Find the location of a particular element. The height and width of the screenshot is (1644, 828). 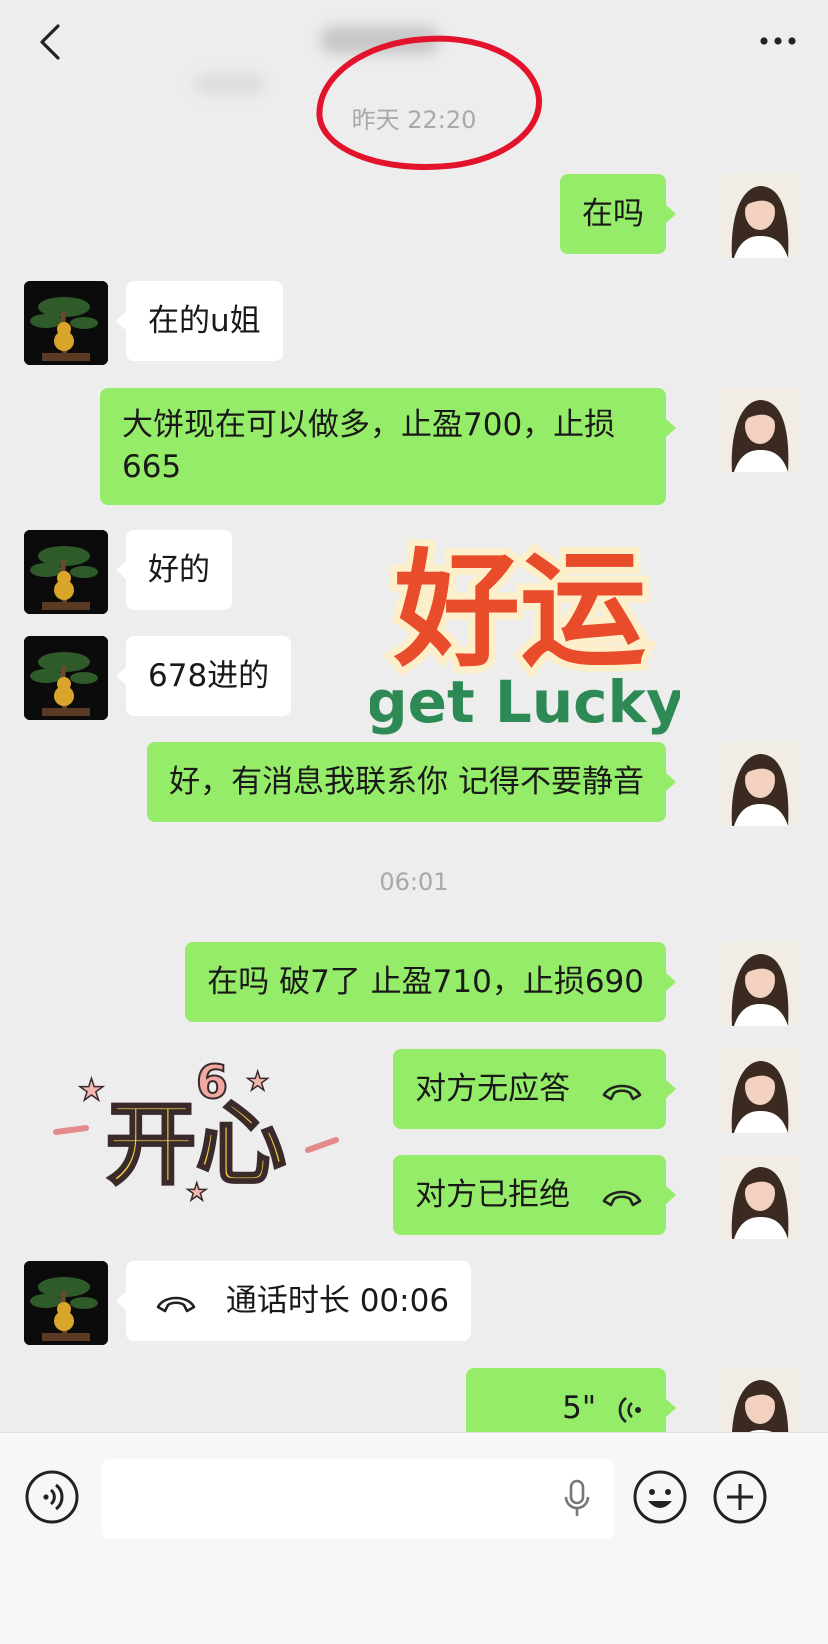

message-text: 通话时长 00:06 is located at coordinates (337, 1301).